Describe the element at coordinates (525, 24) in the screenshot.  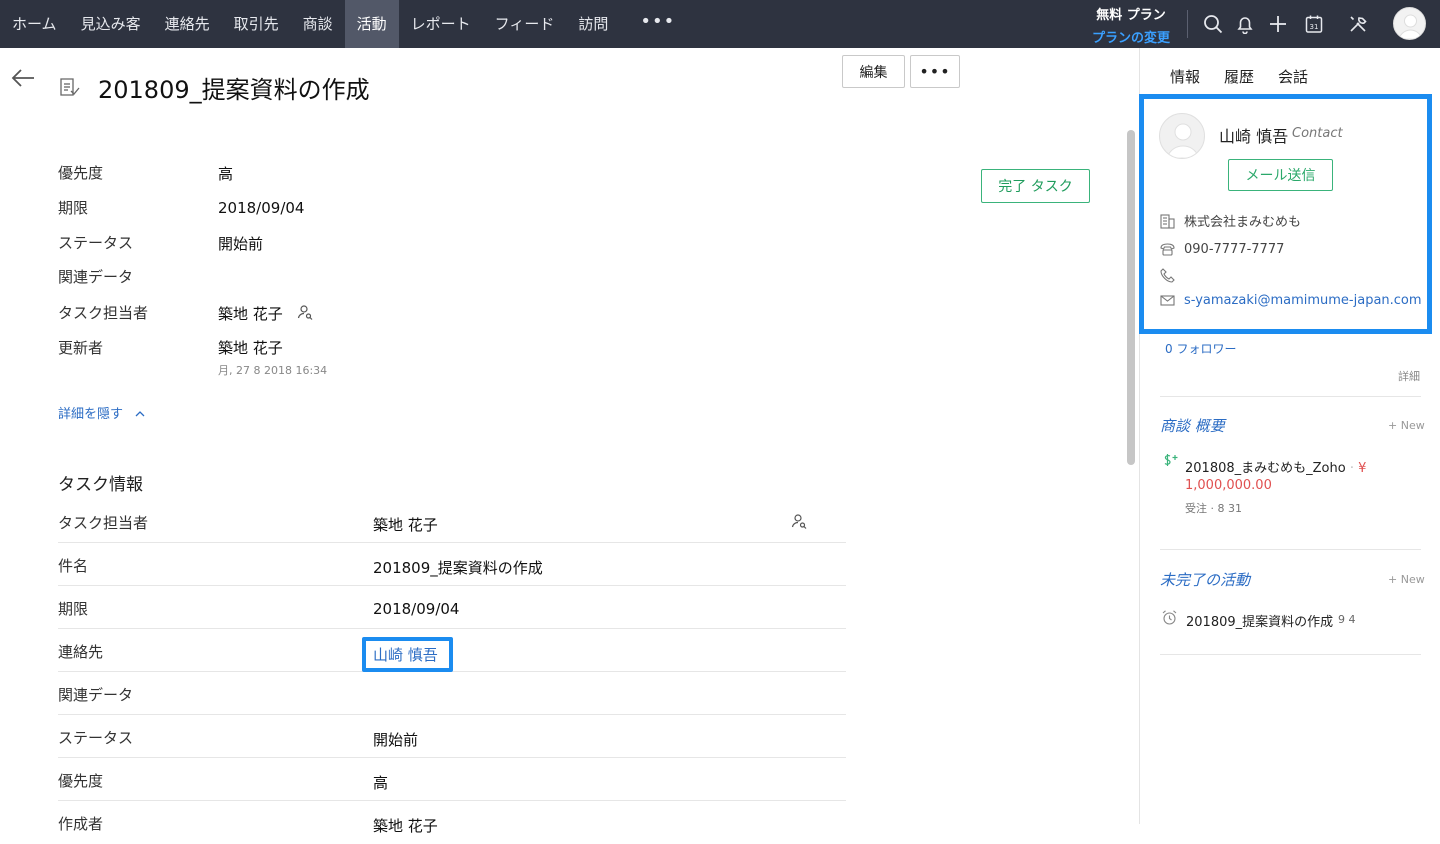
I see `nav-item-feeds: フィード` at that location.